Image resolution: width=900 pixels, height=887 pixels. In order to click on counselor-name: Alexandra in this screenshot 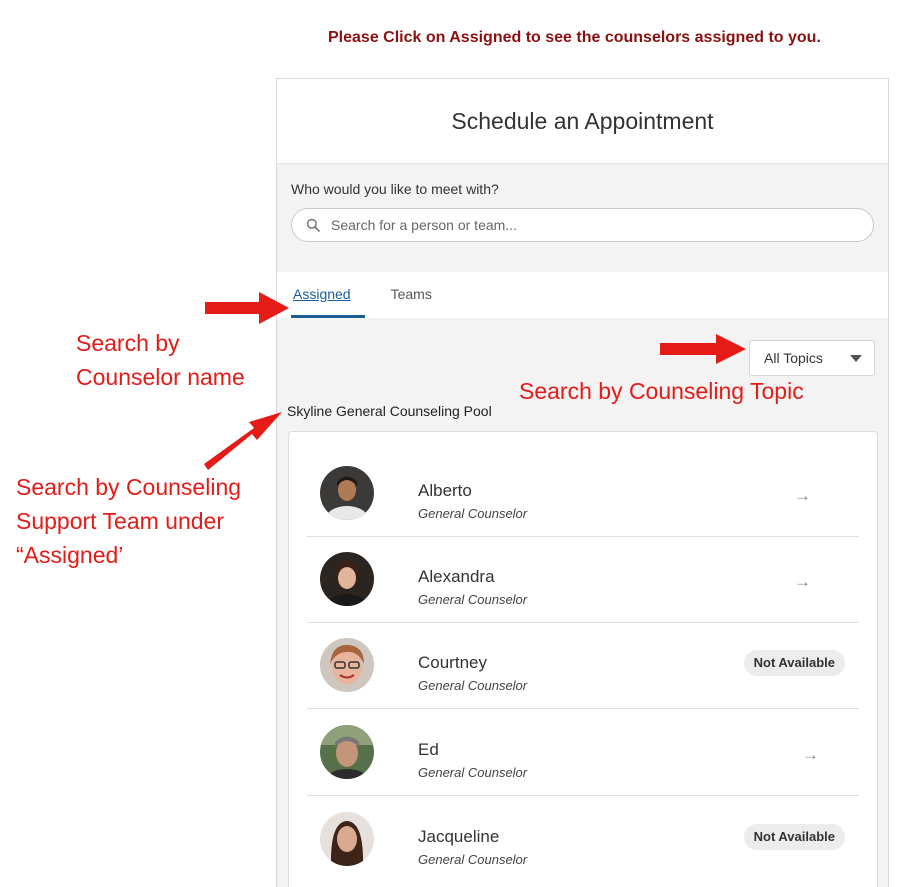, I will do `click(456, 576)`.